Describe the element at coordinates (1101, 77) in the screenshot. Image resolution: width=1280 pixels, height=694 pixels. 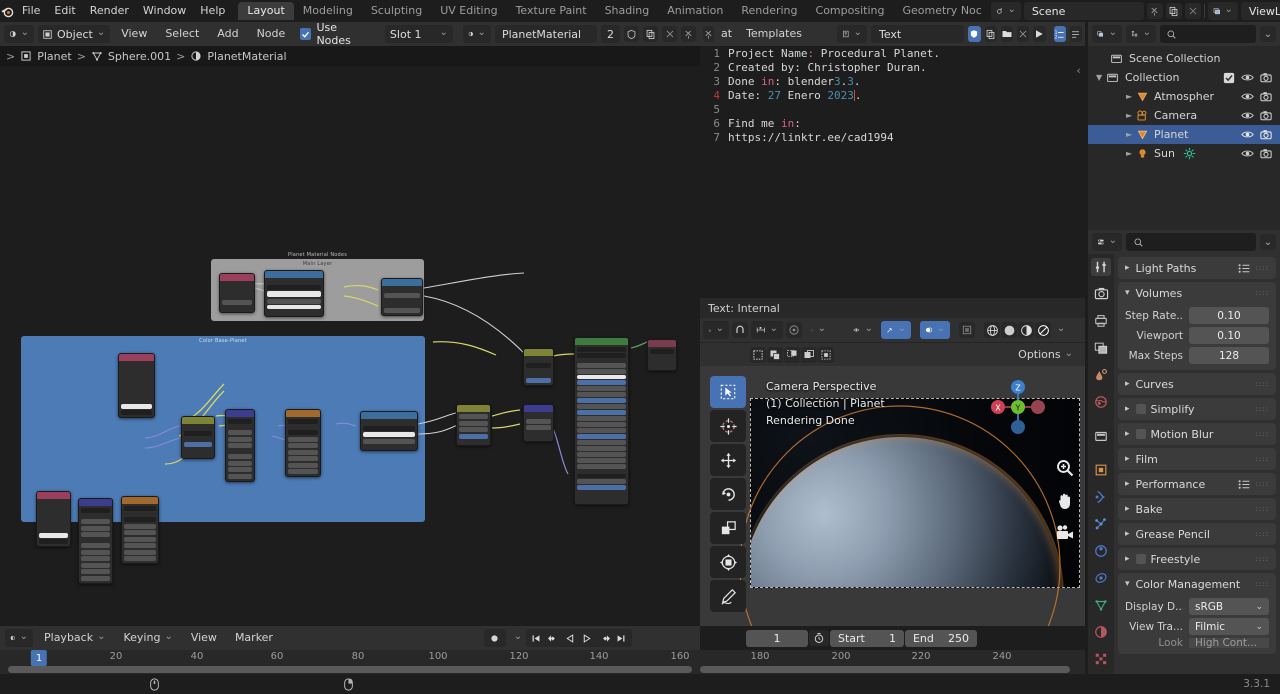
I see `expand-triangle-icon: ▼` at that location.